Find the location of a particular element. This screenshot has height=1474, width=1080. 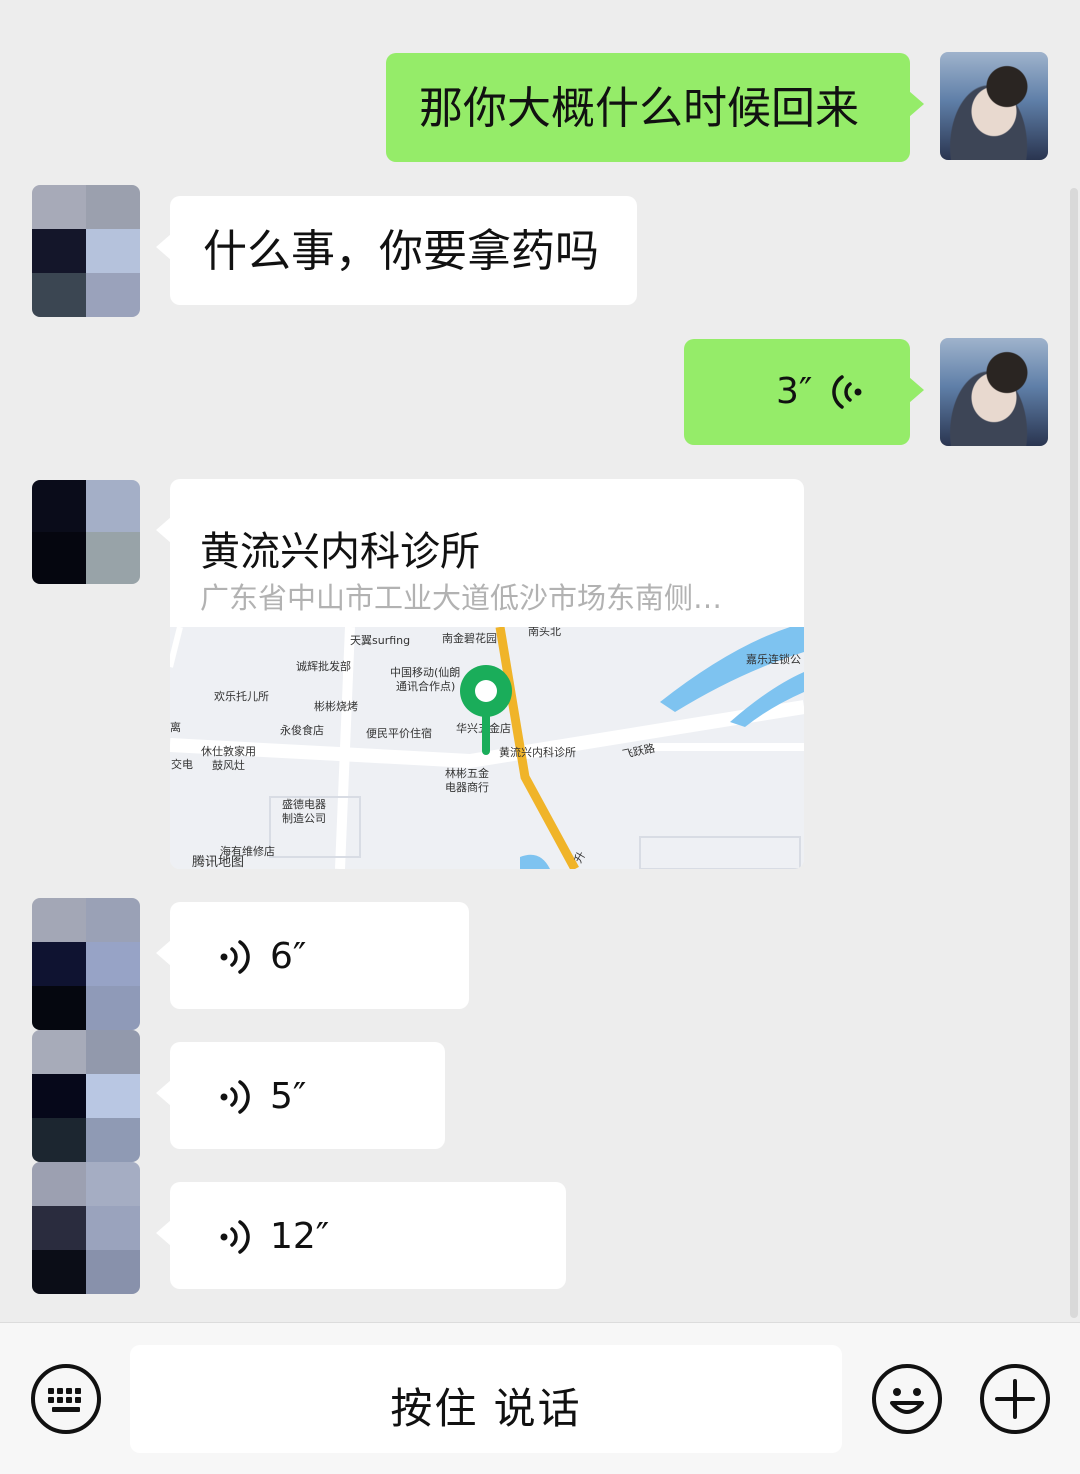

map-label: 欢乐托儿所 is located at coordinates (241, 696).